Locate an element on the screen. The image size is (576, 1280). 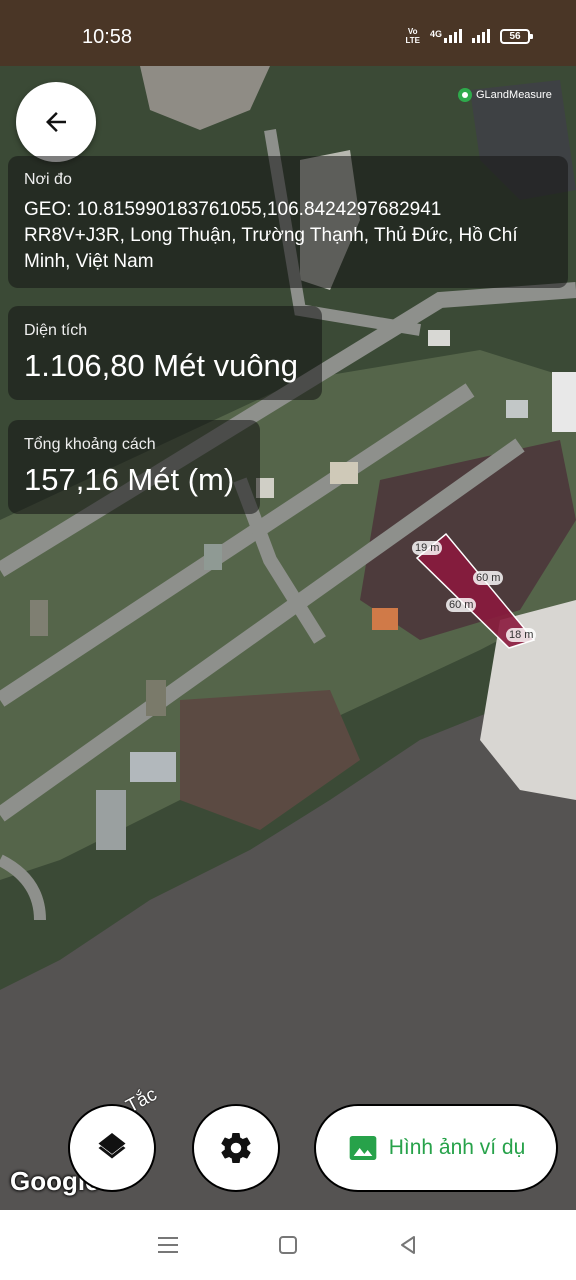
layers-button is located at coordinates (112, 1148).